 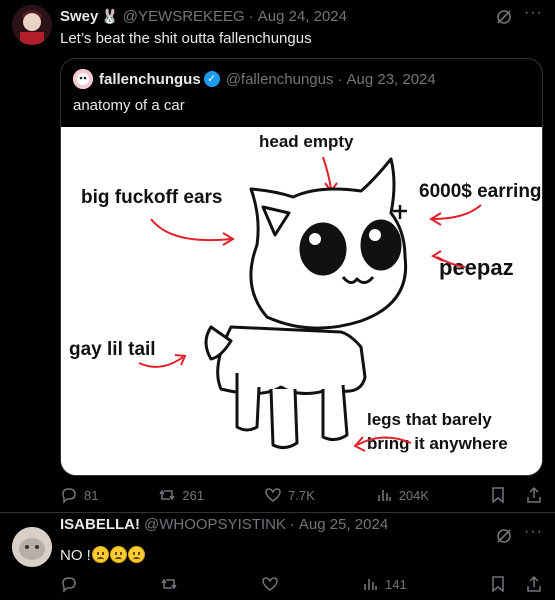 What do you see at coordinates (110, 16) in the screenshot?
I see `rabbit-icon: 🐰` at bounding box center [110, 16].